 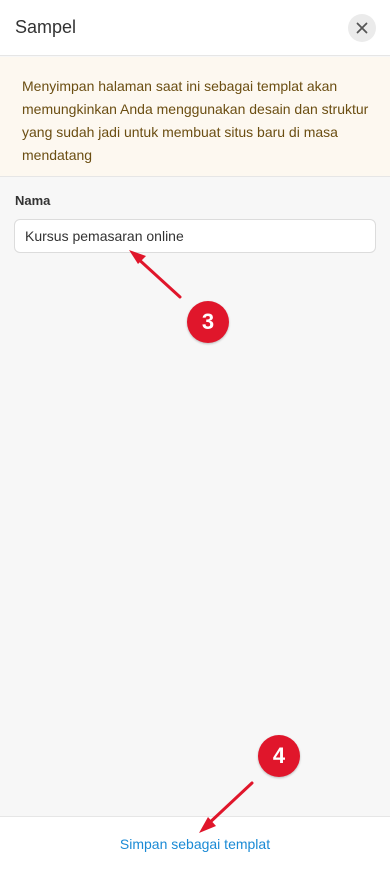 What do you see at coordinates (33, 200) in the screenshot?
I see `name-label: Nama` at bounding box center [33, 200].